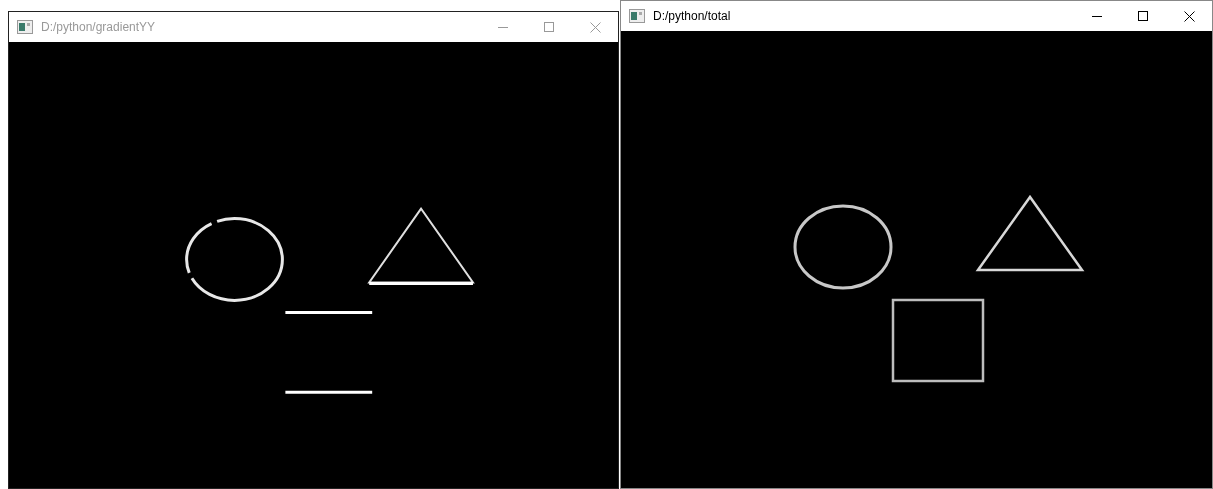 The height and width of the screenshot is (489, 1213). Describe the element at coordinates (692, 16) in the screenshot. I see `window-title: D:/python/total` at that location.